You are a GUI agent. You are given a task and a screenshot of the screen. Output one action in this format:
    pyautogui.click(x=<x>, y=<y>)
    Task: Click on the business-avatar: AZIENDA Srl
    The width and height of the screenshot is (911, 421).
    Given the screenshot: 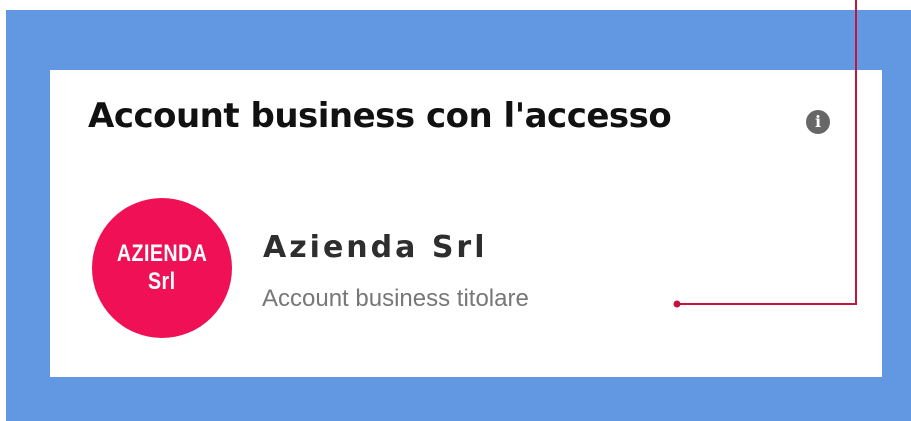 What is the action you would take?
    pyautogui.click(x=162, y=268)
    